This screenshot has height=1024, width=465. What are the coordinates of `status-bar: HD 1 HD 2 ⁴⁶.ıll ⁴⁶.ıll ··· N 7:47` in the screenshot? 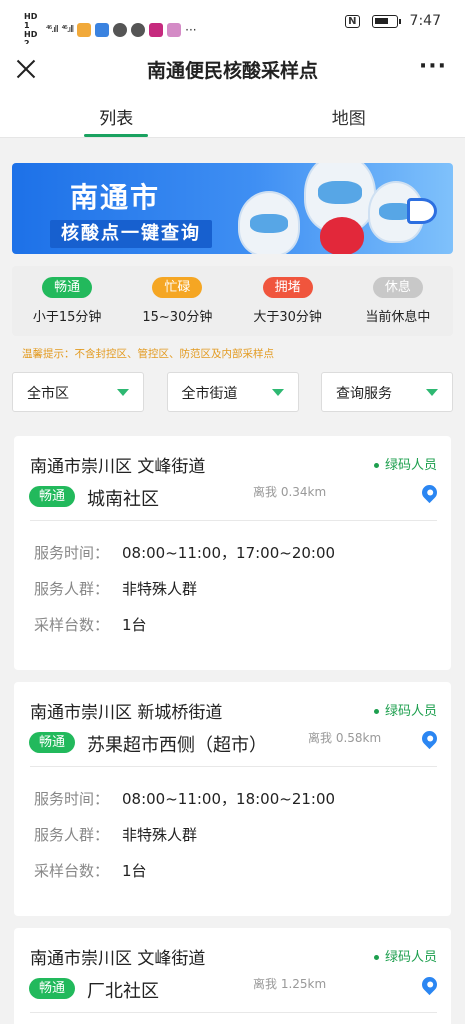 It's located at (232, 24).